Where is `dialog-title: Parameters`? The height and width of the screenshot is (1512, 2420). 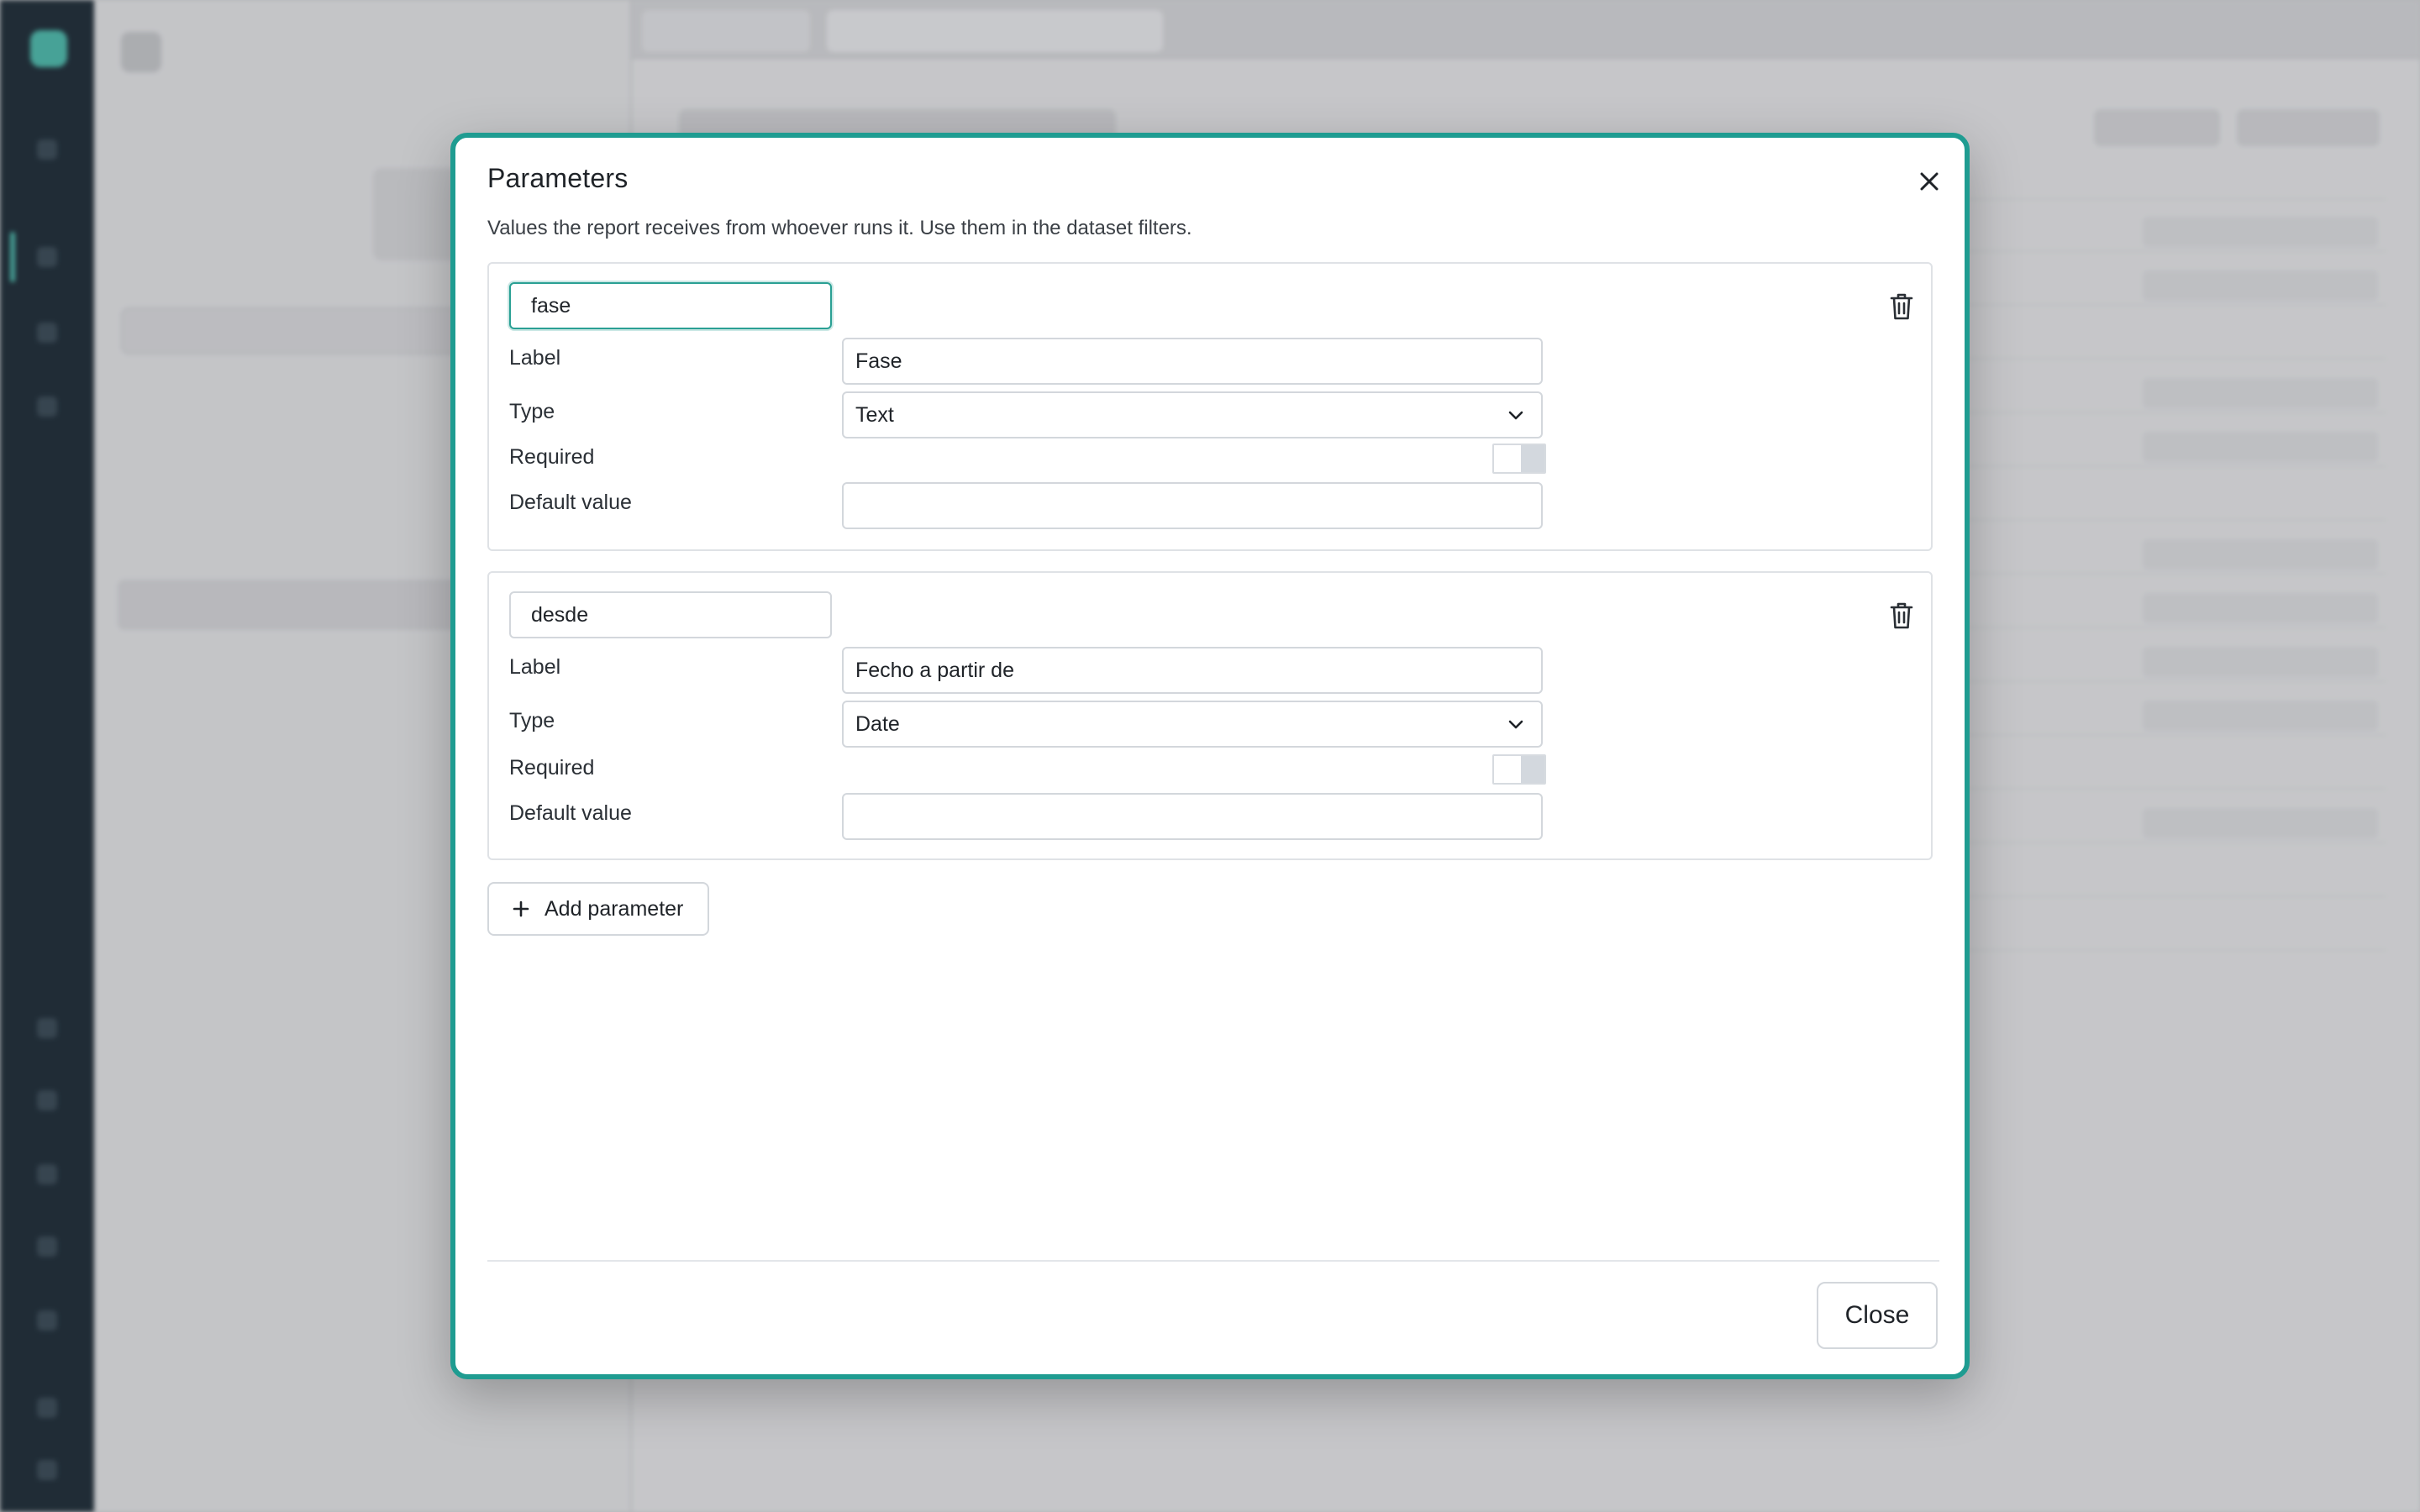
dialog-title: Parameters is located at coordinates (558, 178).